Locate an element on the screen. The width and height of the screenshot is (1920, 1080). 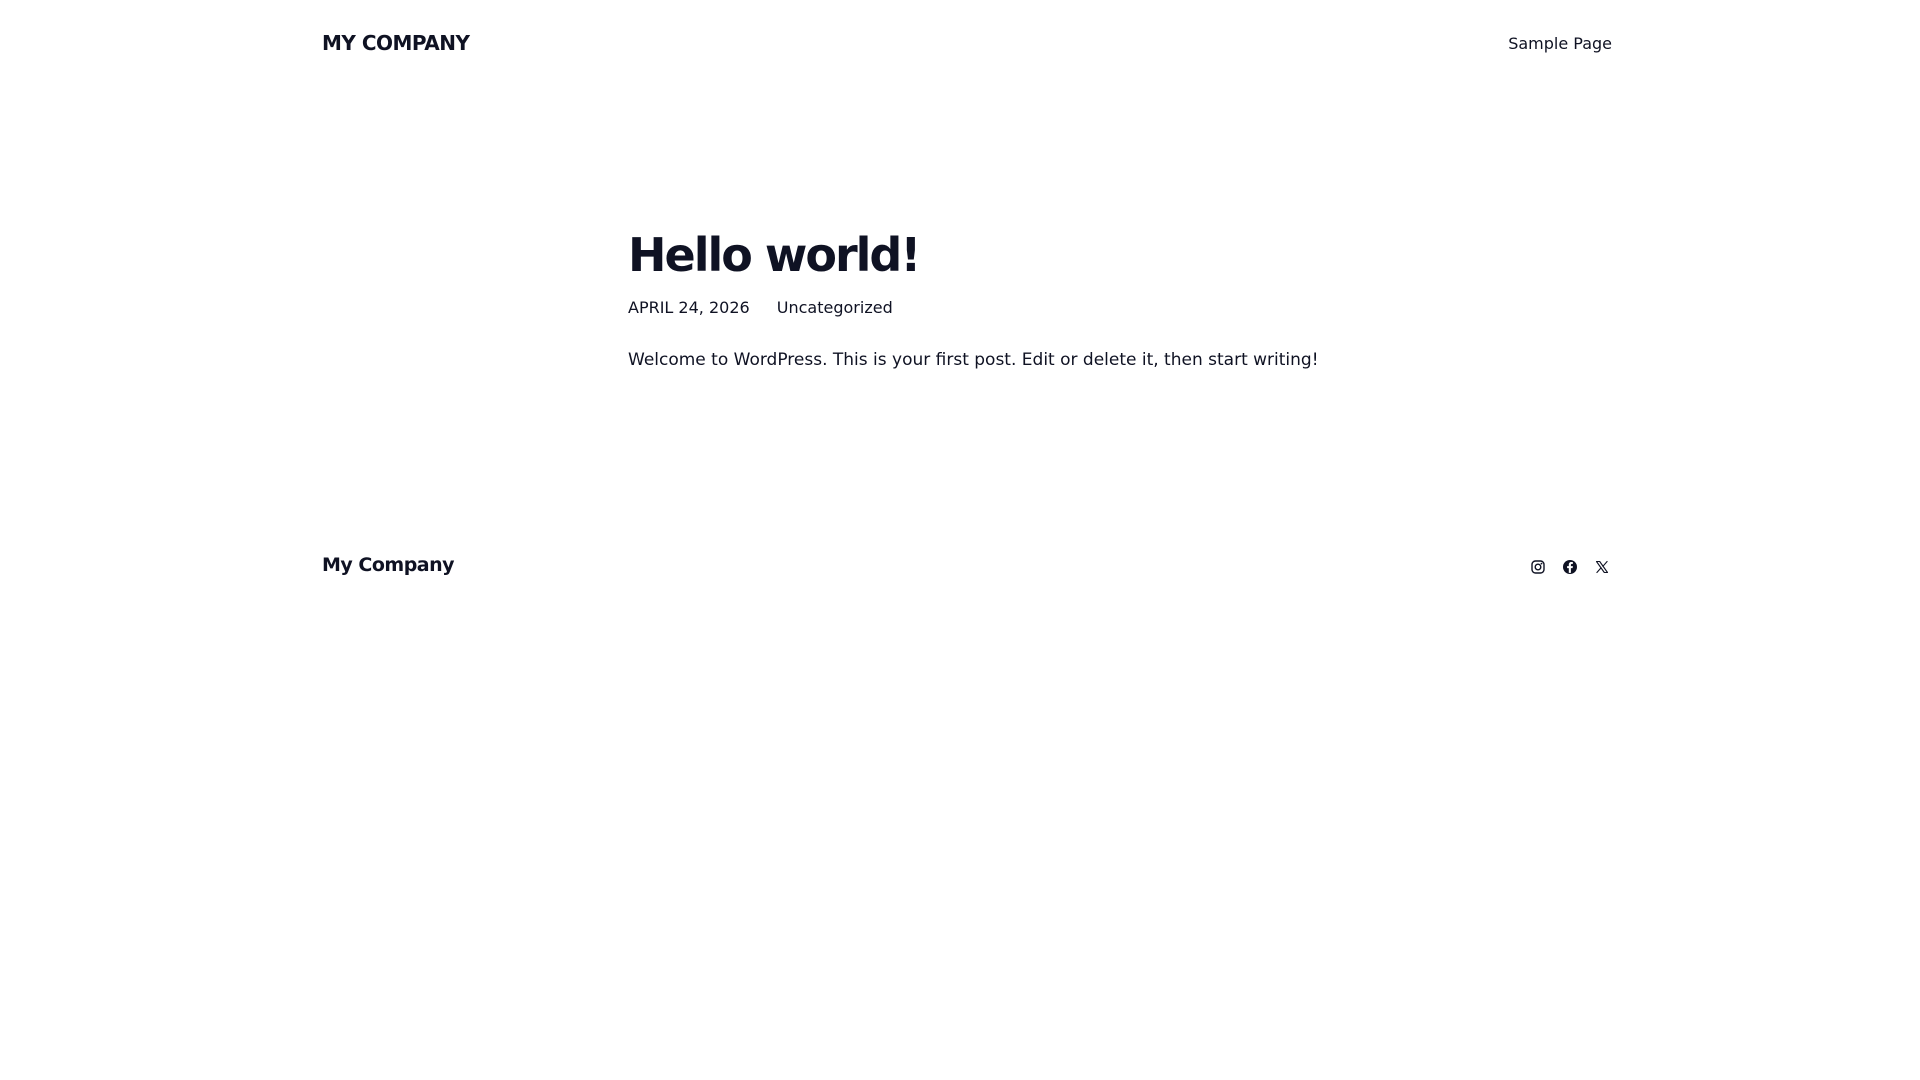
facebook-link is located at coordinates (1570, 567).